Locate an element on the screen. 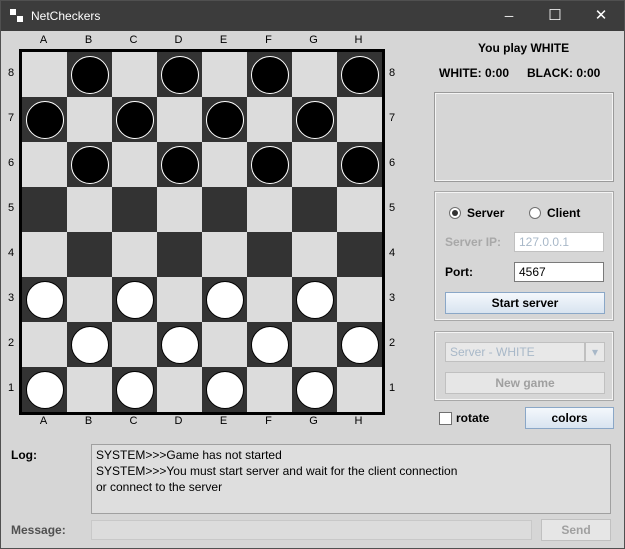  square-C4 is located at coordinates (134, 254).